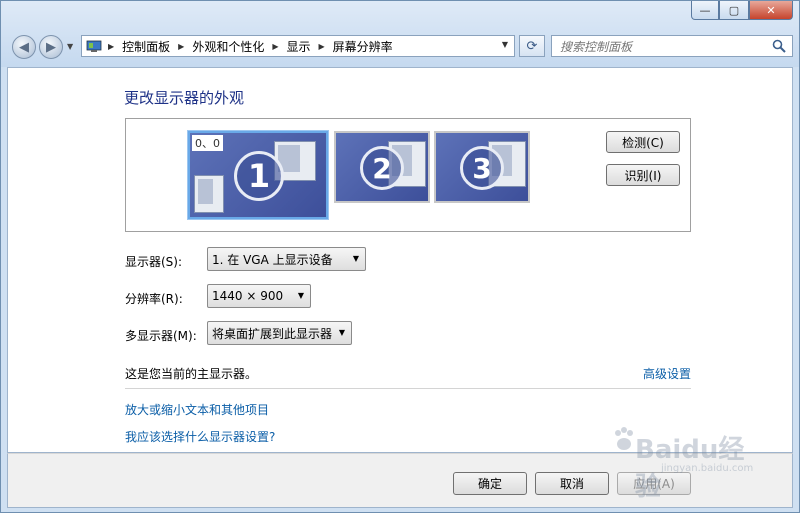  I want to click on text-size-link: 放大或缩小文本和其他项目, so click(197, 409).